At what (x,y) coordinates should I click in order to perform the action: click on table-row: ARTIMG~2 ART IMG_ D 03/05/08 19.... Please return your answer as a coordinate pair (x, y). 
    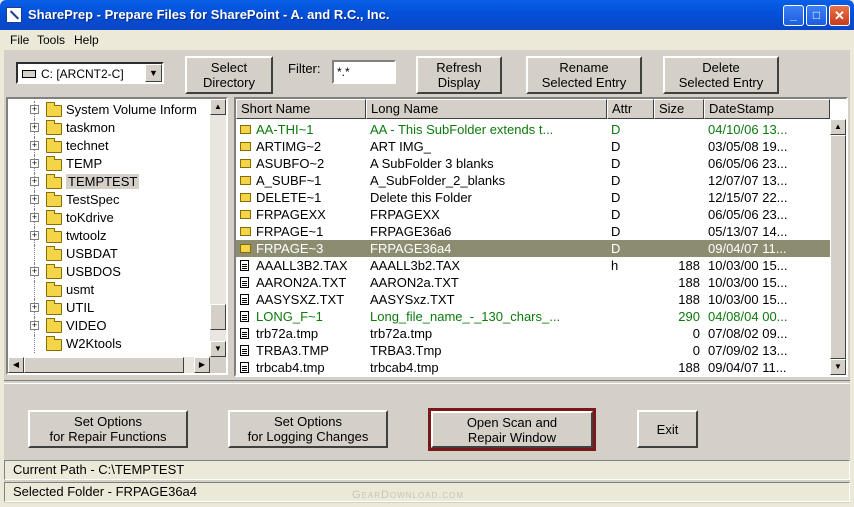
    Looking at the image, I should click on (533, 146).